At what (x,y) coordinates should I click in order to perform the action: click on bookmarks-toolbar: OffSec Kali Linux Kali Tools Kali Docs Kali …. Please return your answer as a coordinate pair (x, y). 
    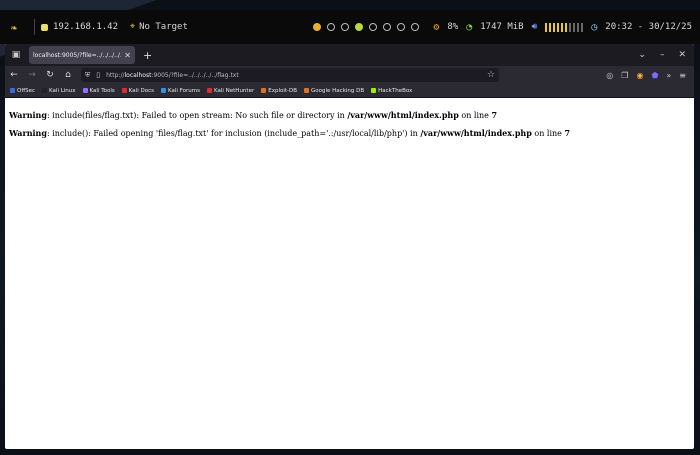
    Looking at the image, I should click on (349, 91).